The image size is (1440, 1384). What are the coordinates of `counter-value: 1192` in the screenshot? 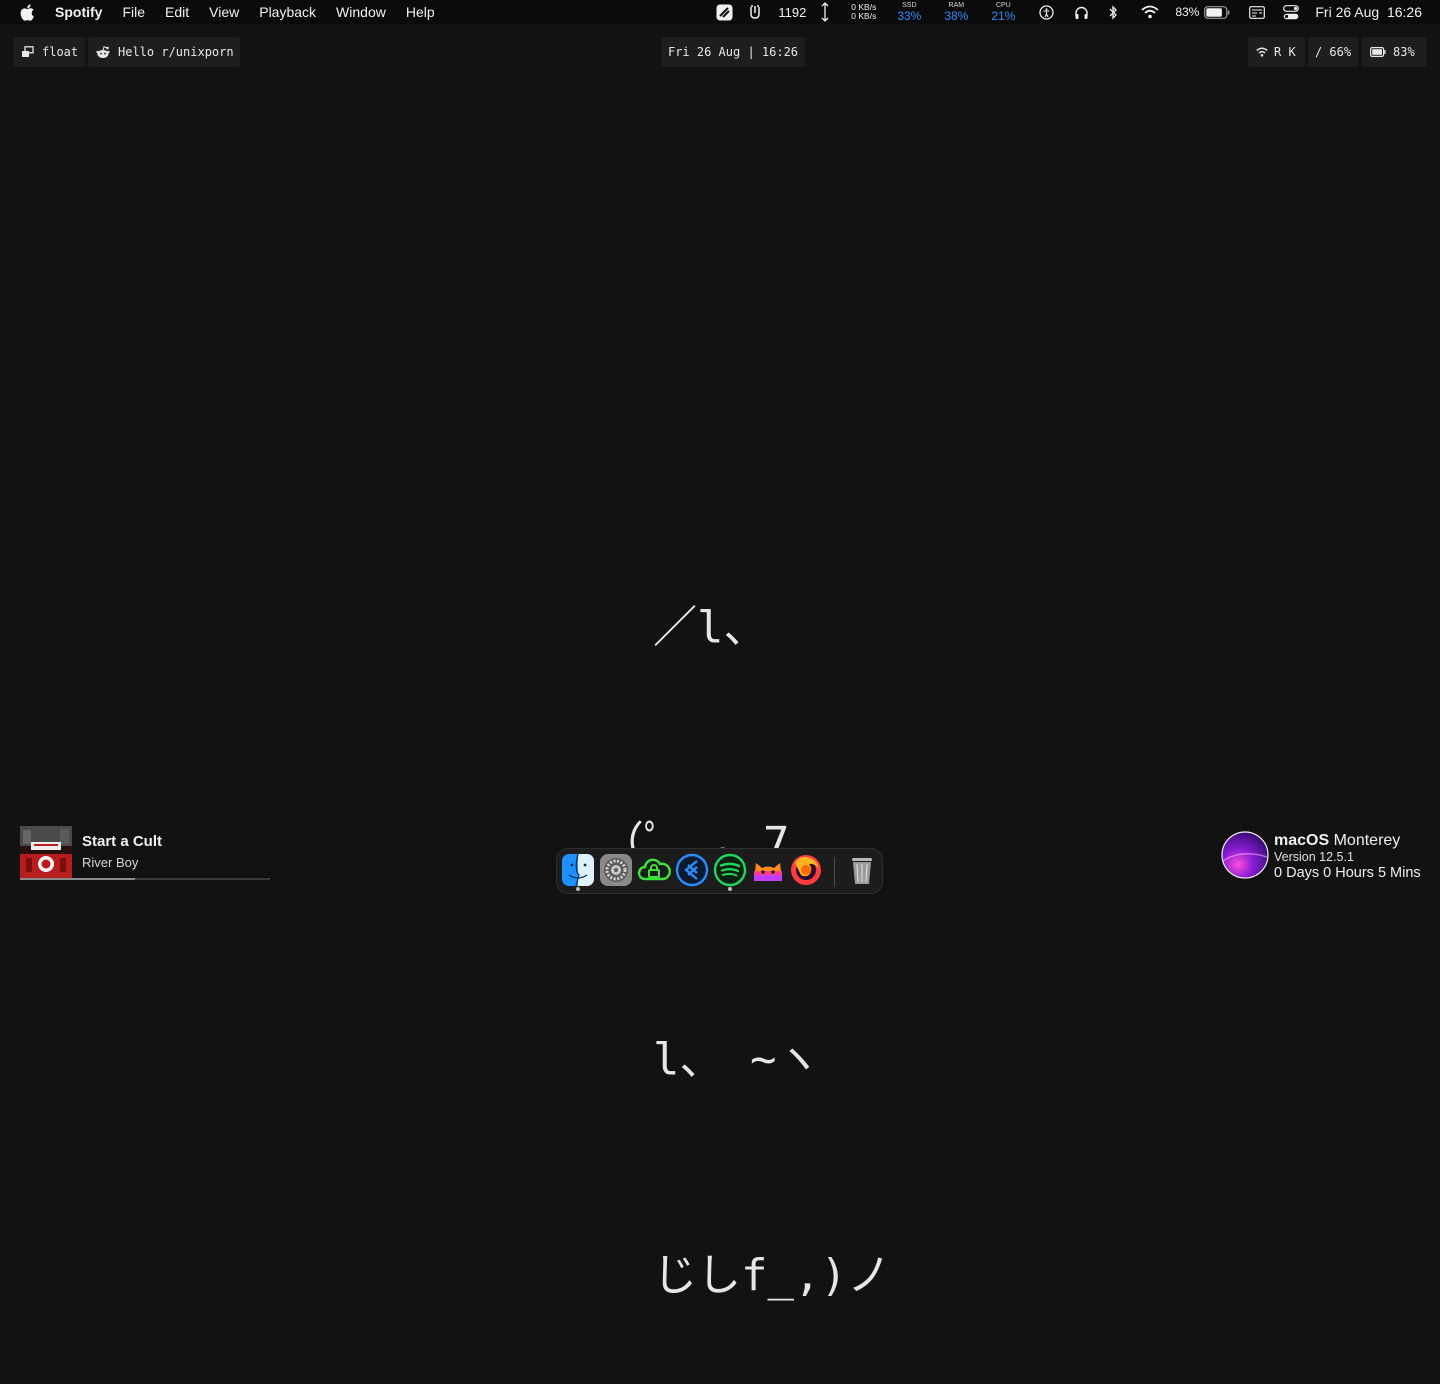 It's located at (792, 12).